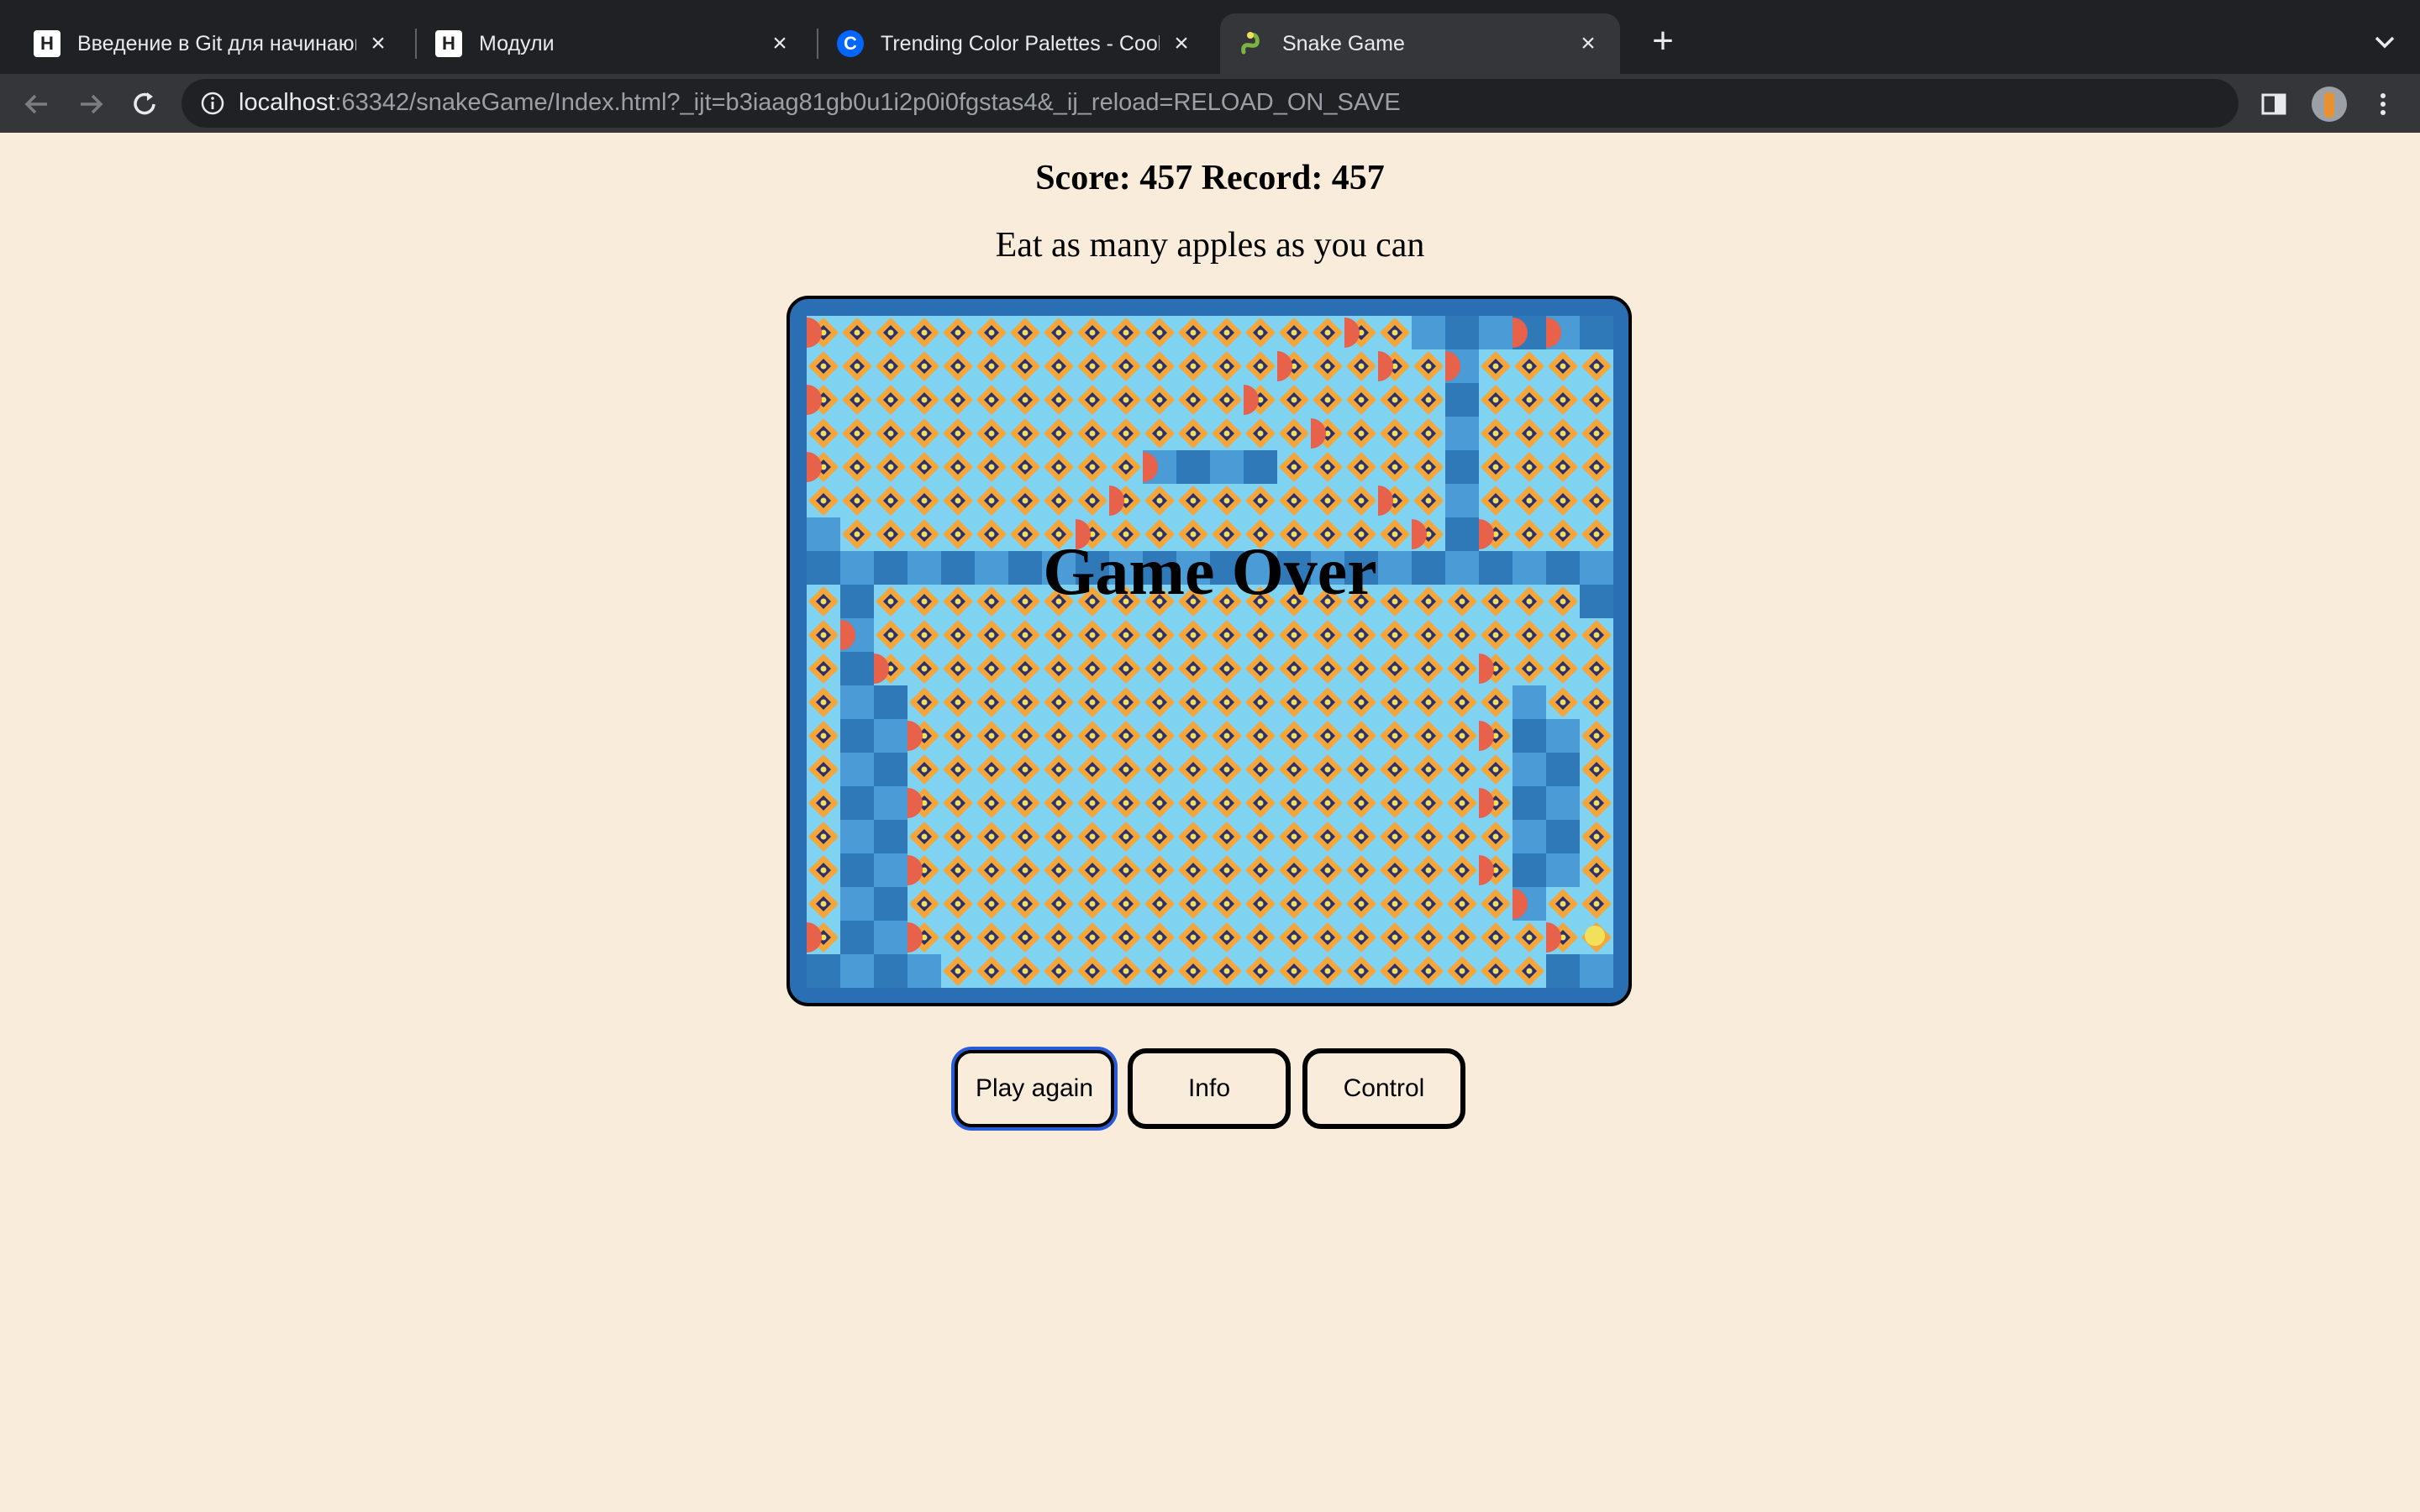 The height and width of the screenshot is (1512, 2420). Describe the element at coordinates (2385, 42) in the screenshot. I see `tab-search-button` at that location.